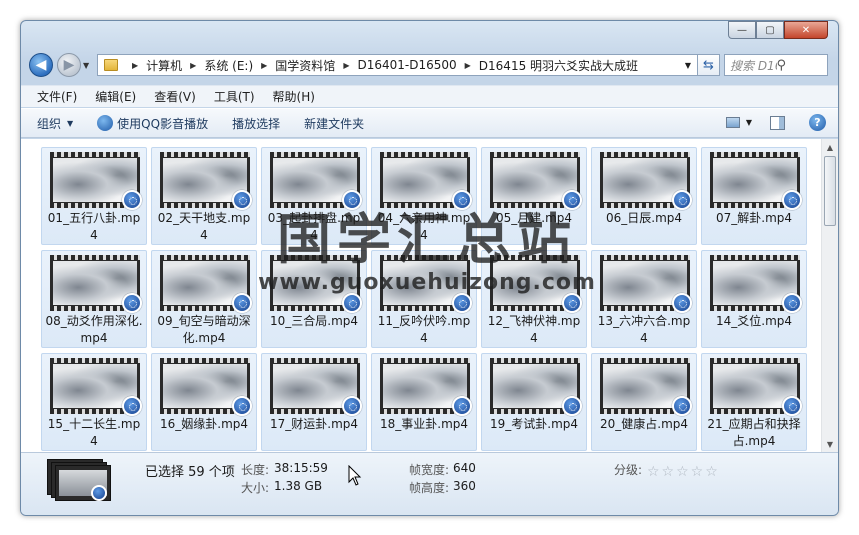 Image resolution: width=859 pixels, height=535 pixels. What do you see at coordinates (644, 299) in the screenshot?
I see `file-item: 13_六冲六合.mp4` at bounding box center [644, 299].